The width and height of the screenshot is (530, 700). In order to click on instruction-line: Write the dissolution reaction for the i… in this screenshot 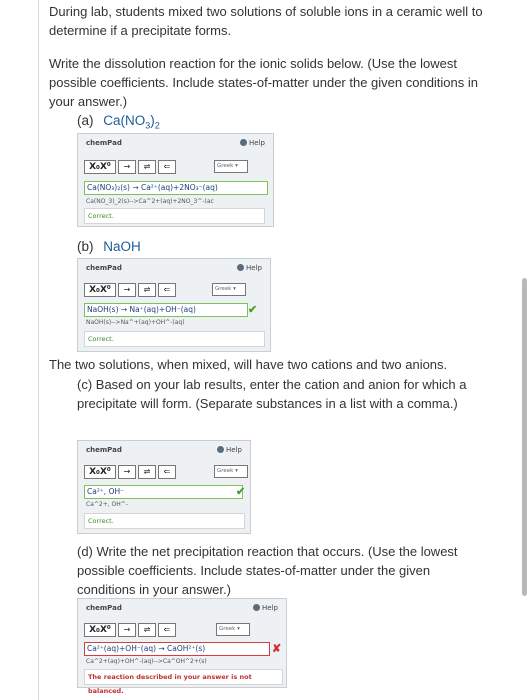, I will do `click(253, 63)`.